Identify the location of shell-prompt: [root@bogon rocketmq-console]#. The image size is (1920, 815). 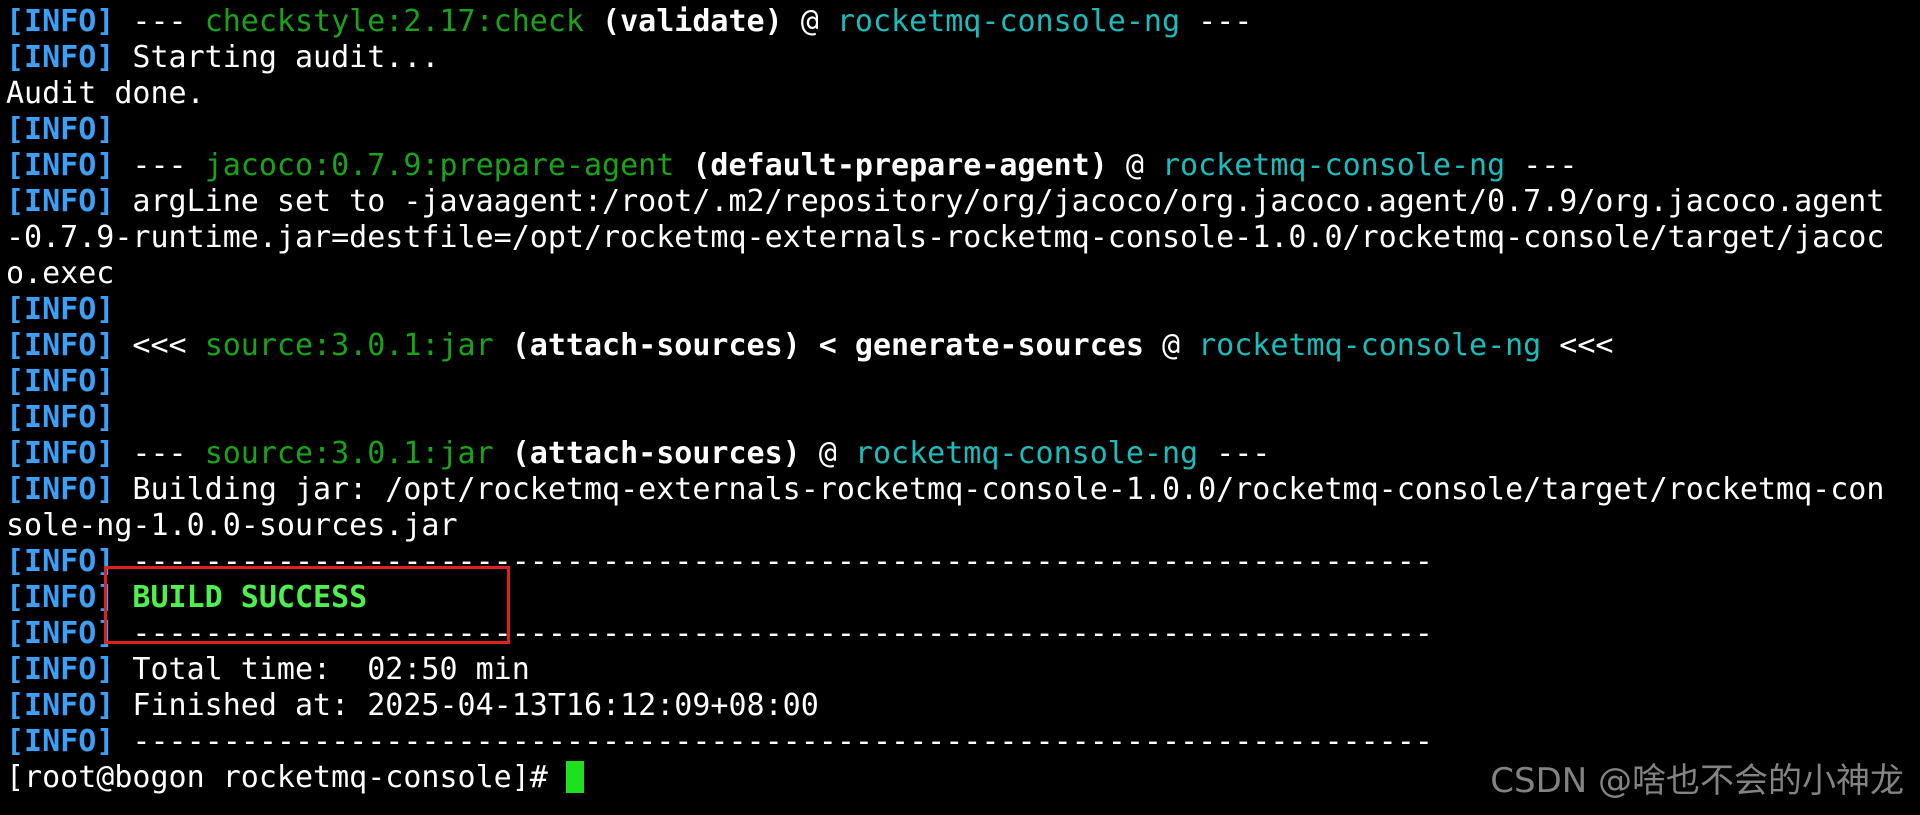
(286, 777).